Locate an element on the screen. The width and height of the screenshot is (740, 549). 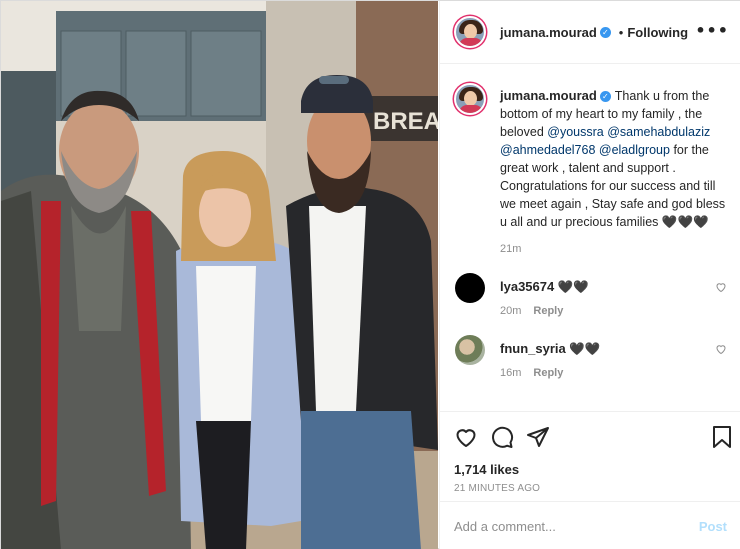
mention-link: @eladlgroup is located at coordinates (634, 150).